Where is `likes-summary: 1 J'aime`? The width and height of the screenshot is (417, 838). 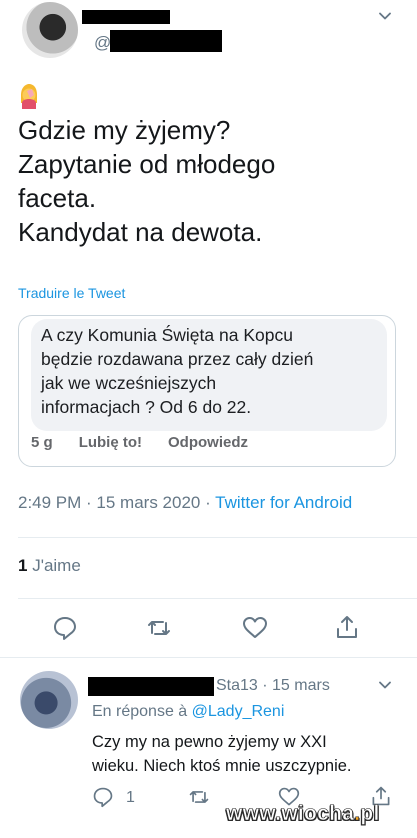
likes-summary: 1 J'aime is located at coordinates (49, 566).